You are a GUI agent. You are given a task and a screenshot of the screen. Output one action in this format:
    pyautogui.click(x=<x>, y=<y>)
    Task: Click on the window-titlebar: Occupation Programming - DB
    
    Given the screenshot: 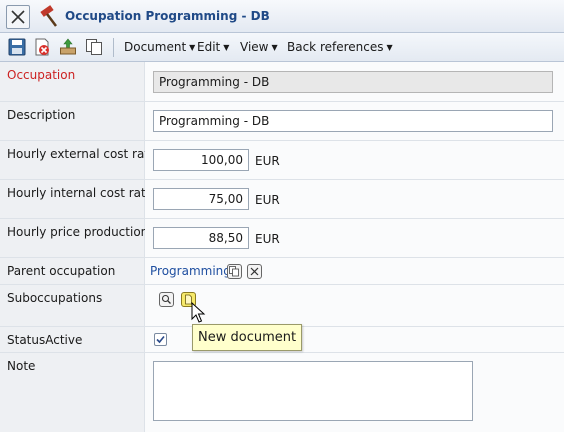 What is the action you would take?
    pyautogui.click(x=282, y=16)
    